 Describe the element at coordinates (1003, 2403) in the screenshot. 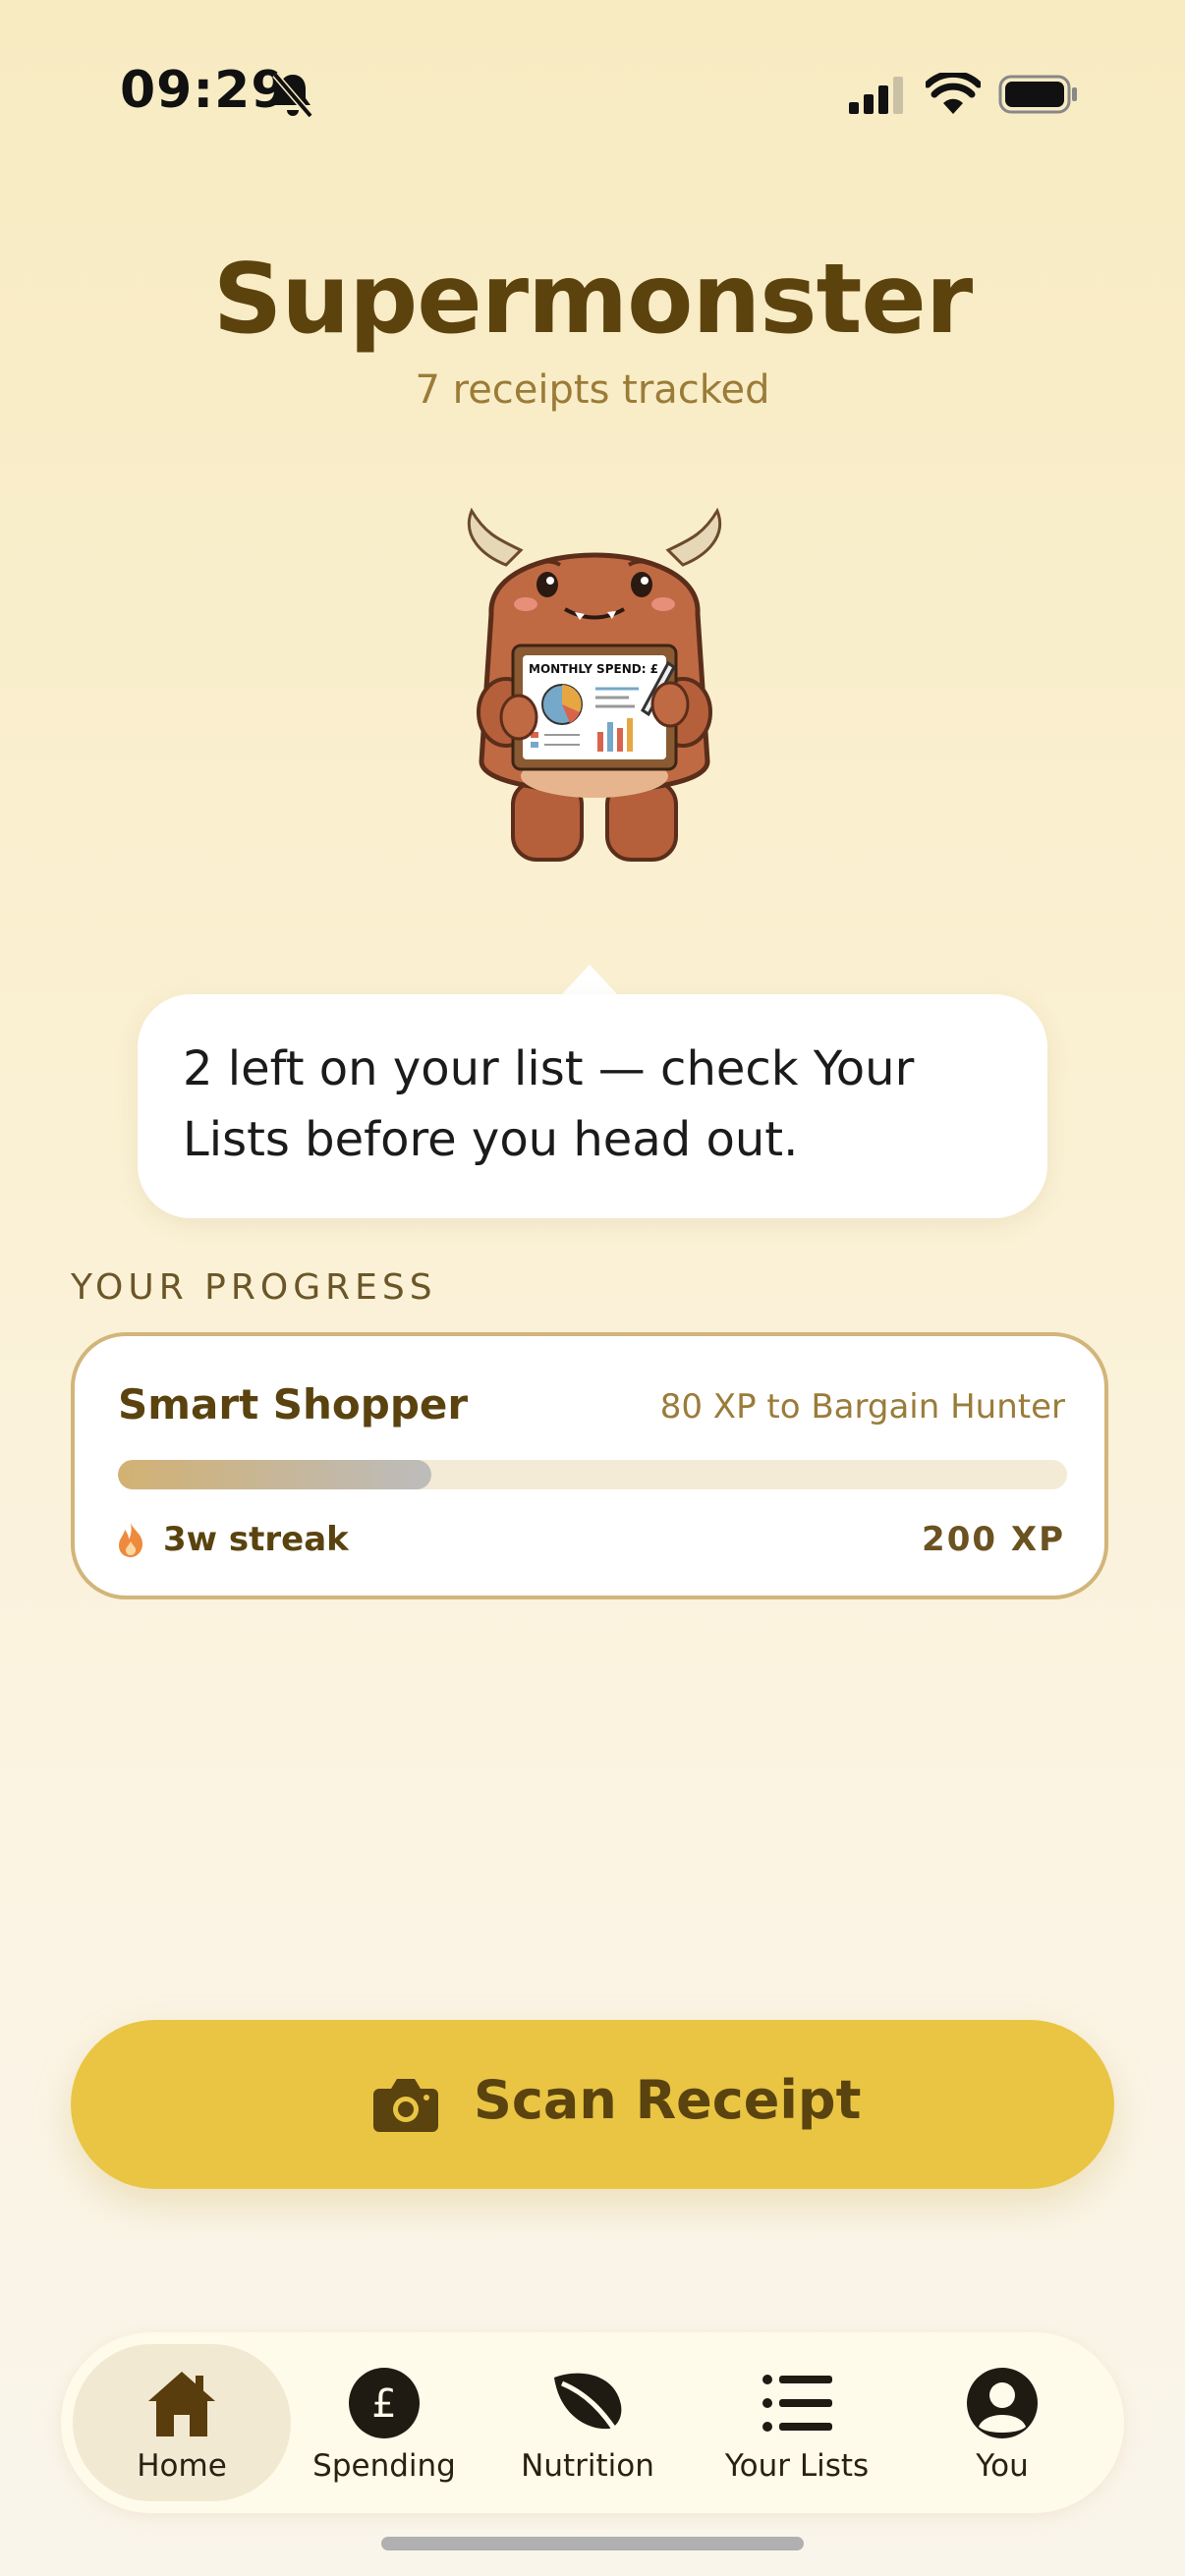

I see `user-icon` at that location.